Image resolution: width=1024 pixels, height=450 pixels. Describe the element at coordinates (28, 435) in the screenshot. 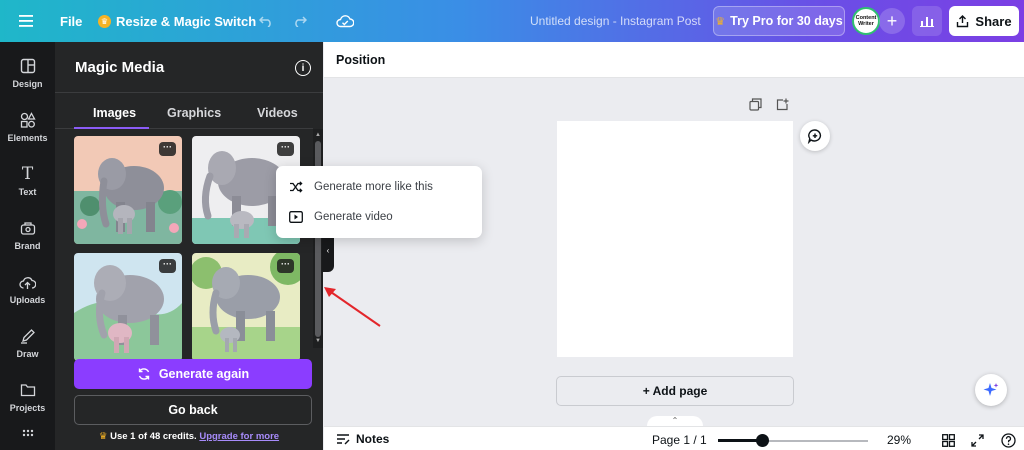

I see `apps-grid-icon` at that location.